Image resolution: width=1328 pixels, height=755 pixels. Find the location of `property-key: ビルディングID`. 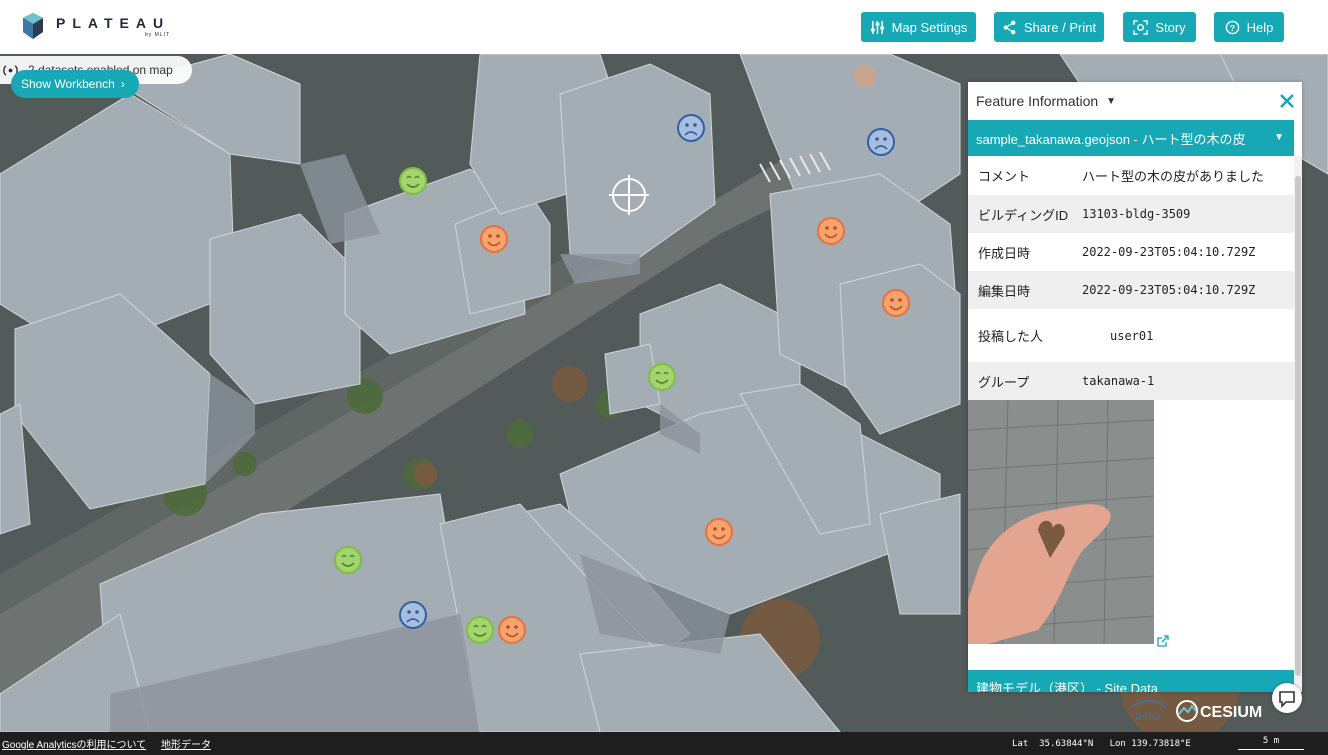

property-key: ビルディングID is located at coordinates (1023, 215).